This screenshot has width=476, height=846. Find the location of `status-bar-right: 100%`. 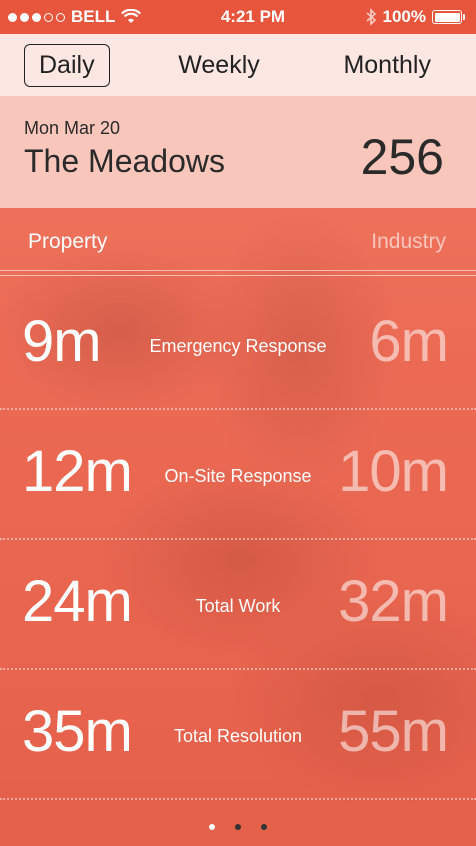

status-bar-right: 100% is located at coordinates (415, 17).